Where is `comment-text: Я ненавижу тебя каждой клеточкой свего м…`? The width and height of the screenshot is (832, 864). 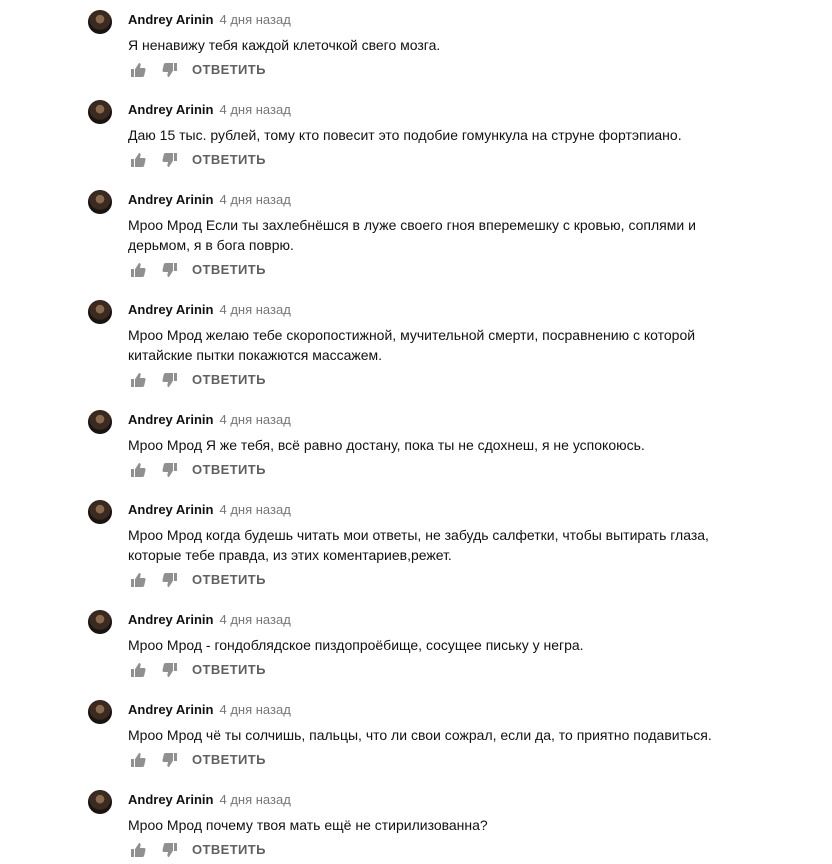
comment-text: Я ненавижу тебя каждой клеточкой свего м… is located at coordinates (284, 45).